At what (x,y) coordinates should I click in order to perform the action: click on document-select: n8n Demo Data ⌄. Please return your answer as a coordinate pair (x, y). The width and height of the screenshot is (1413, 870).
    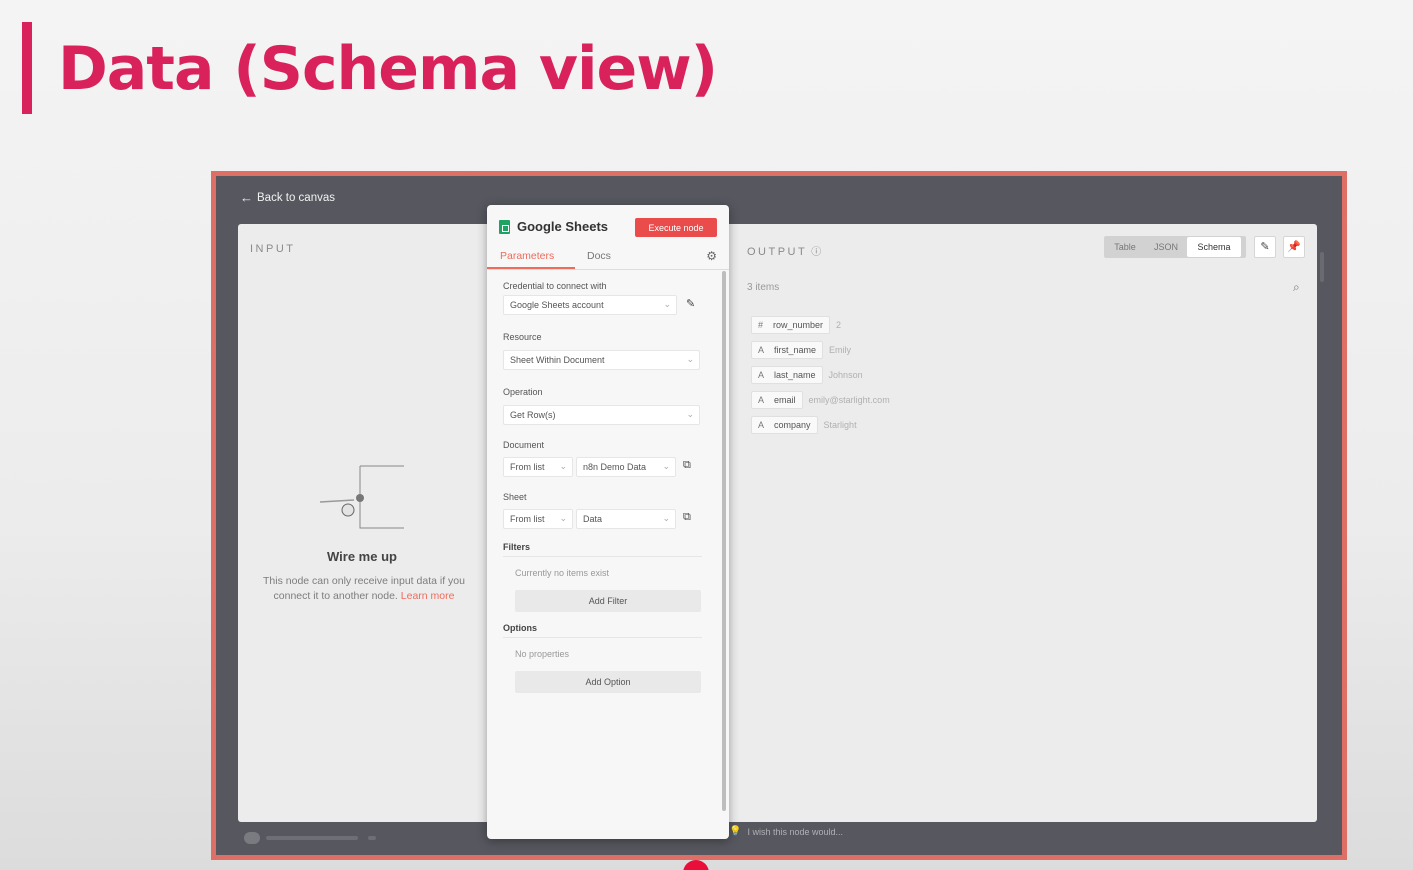
    Looking at the image, I should click on (626, 467).